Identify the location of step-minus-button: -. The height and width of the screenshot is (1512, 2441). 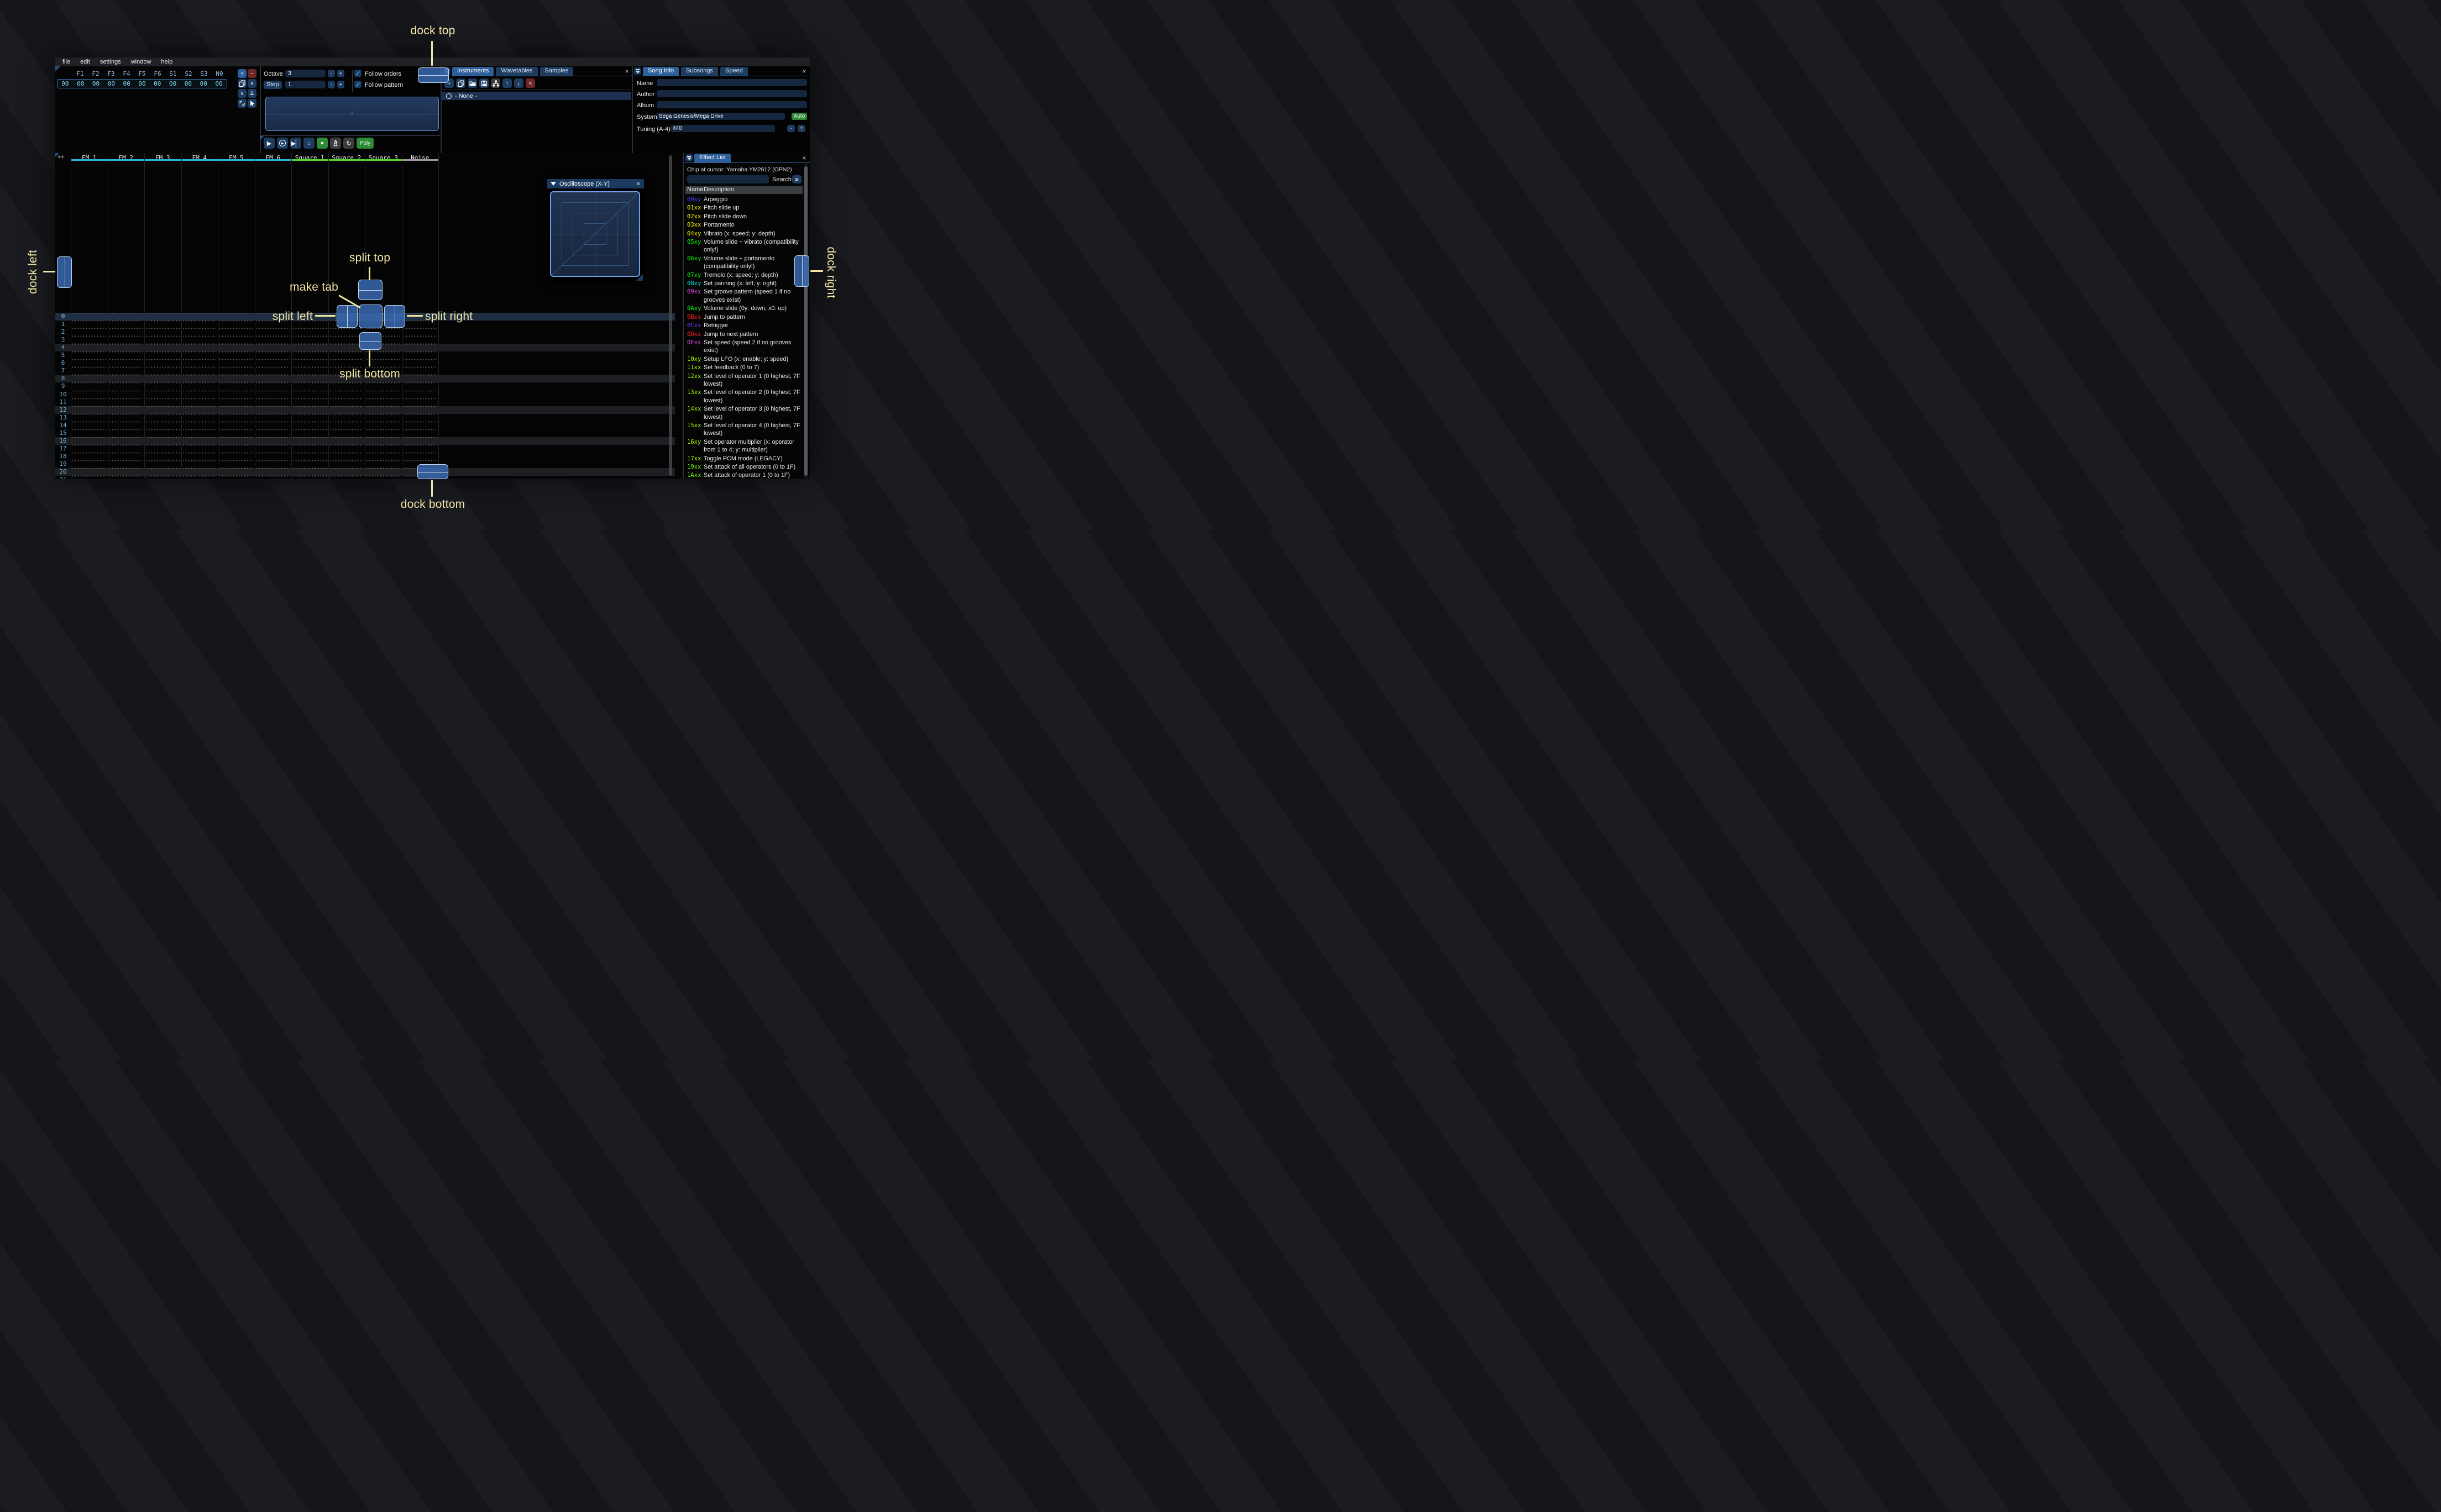
(331, 84).